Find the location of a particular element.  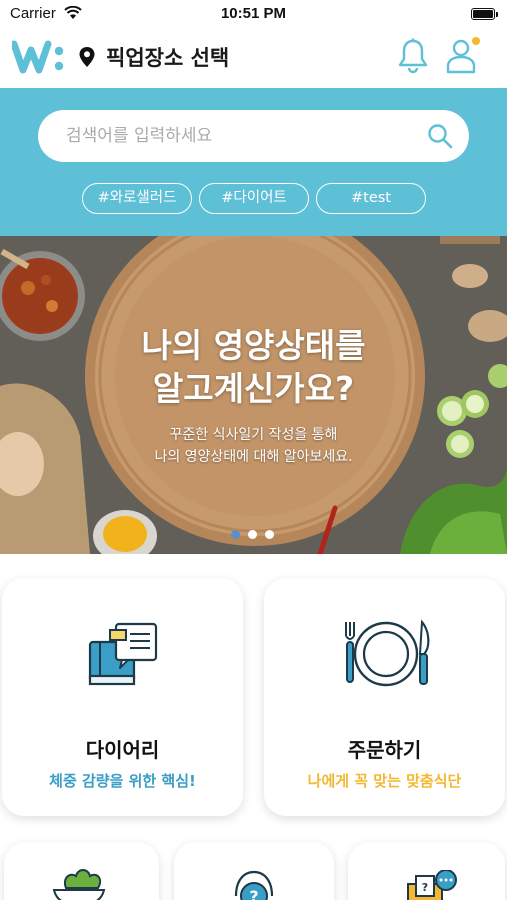

diary-card: 다이어리 체중 감량을 위한 핵심! is located at coordinates (122, 697).